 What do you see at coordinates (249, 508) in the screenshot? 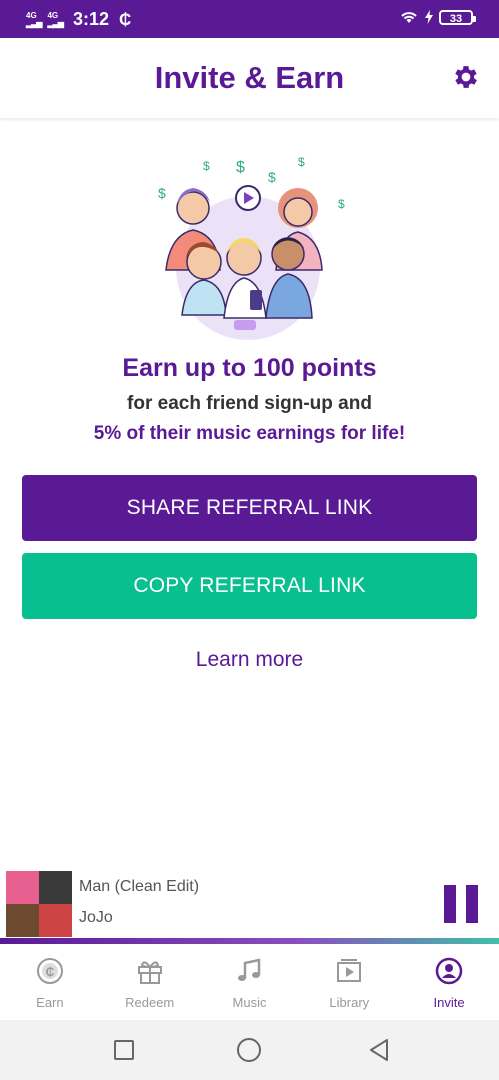
I see `share-referral-link-button: SHARE REFERRAL LINK` at bounding box center [249, 508].